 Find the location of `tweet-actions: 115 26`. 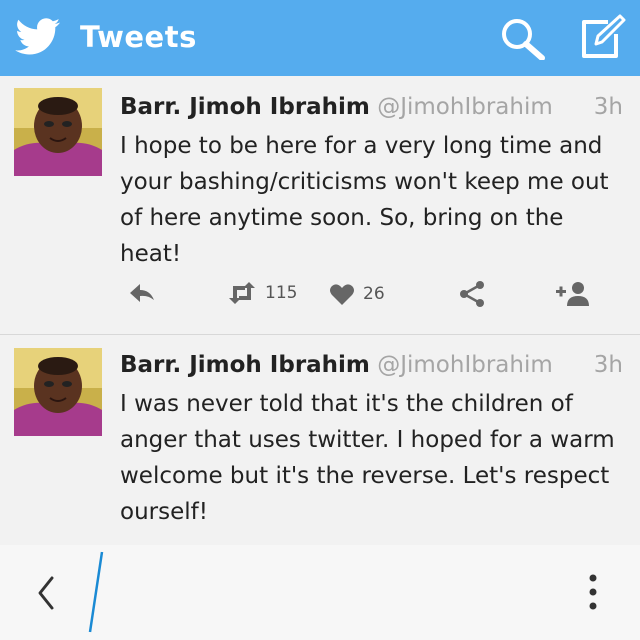

tweet-actions: 115 26 is located at coordinates (320, 296).